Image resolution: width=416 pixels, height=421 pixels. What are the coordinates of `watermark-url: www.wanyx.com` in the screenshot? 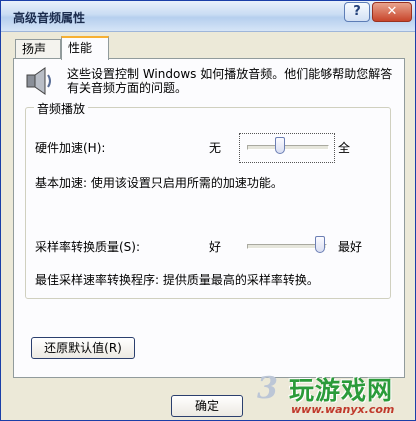 It's located at (343, 409).